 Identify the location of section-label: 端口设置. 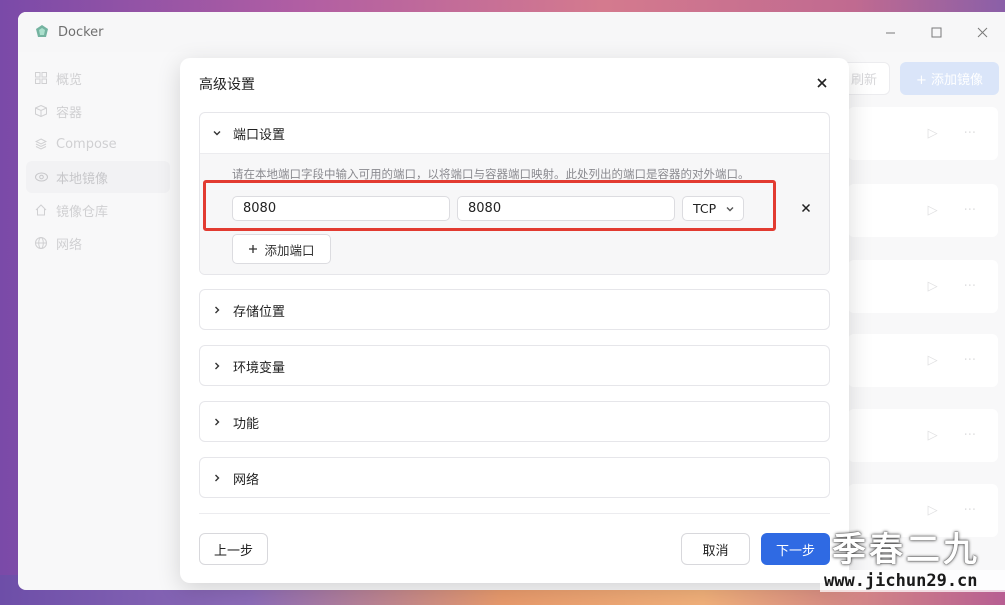
(259, 135).